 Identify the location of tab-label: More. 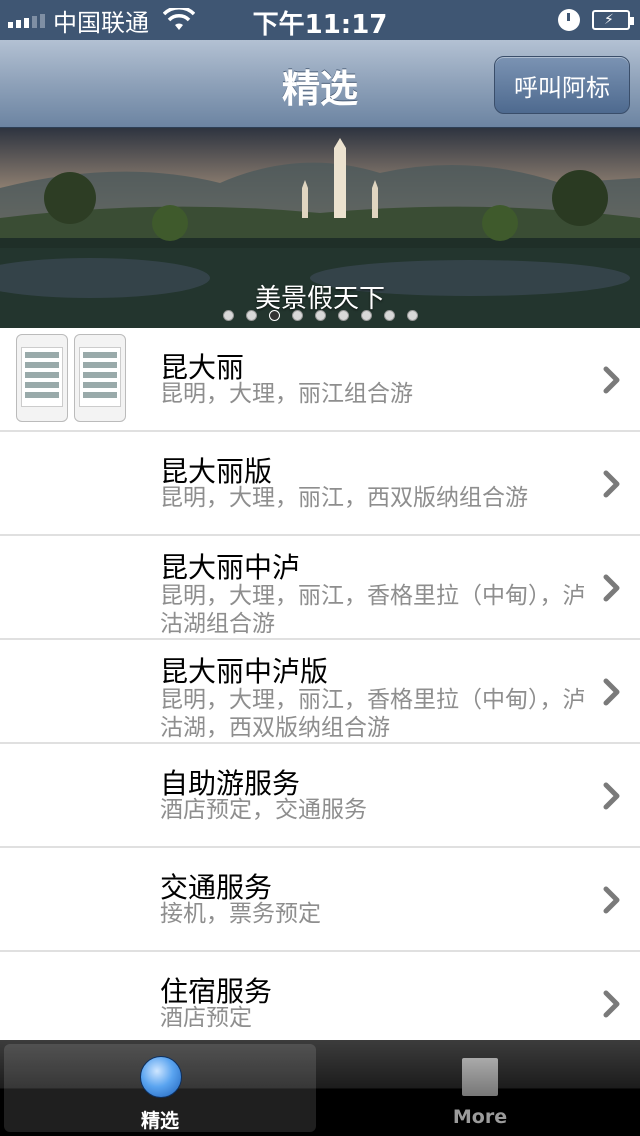
(480, 1117).